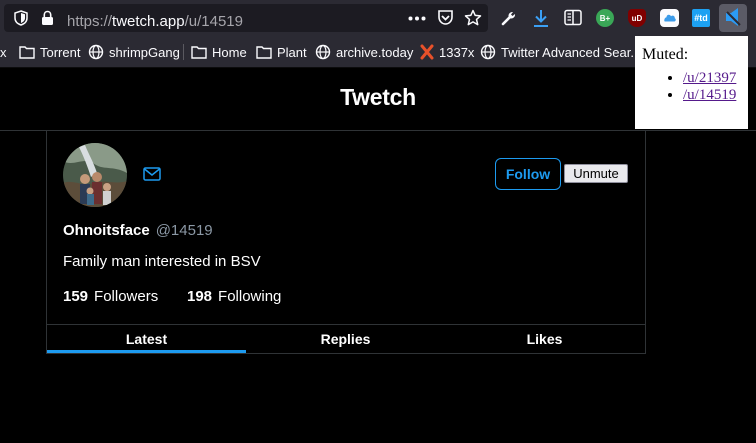 This screenshot has width=756, height=443. What do you see at coordinates (146, 339) in the screenshot?
I see `tab-latest: Latest` at bounding box center [146, 339].